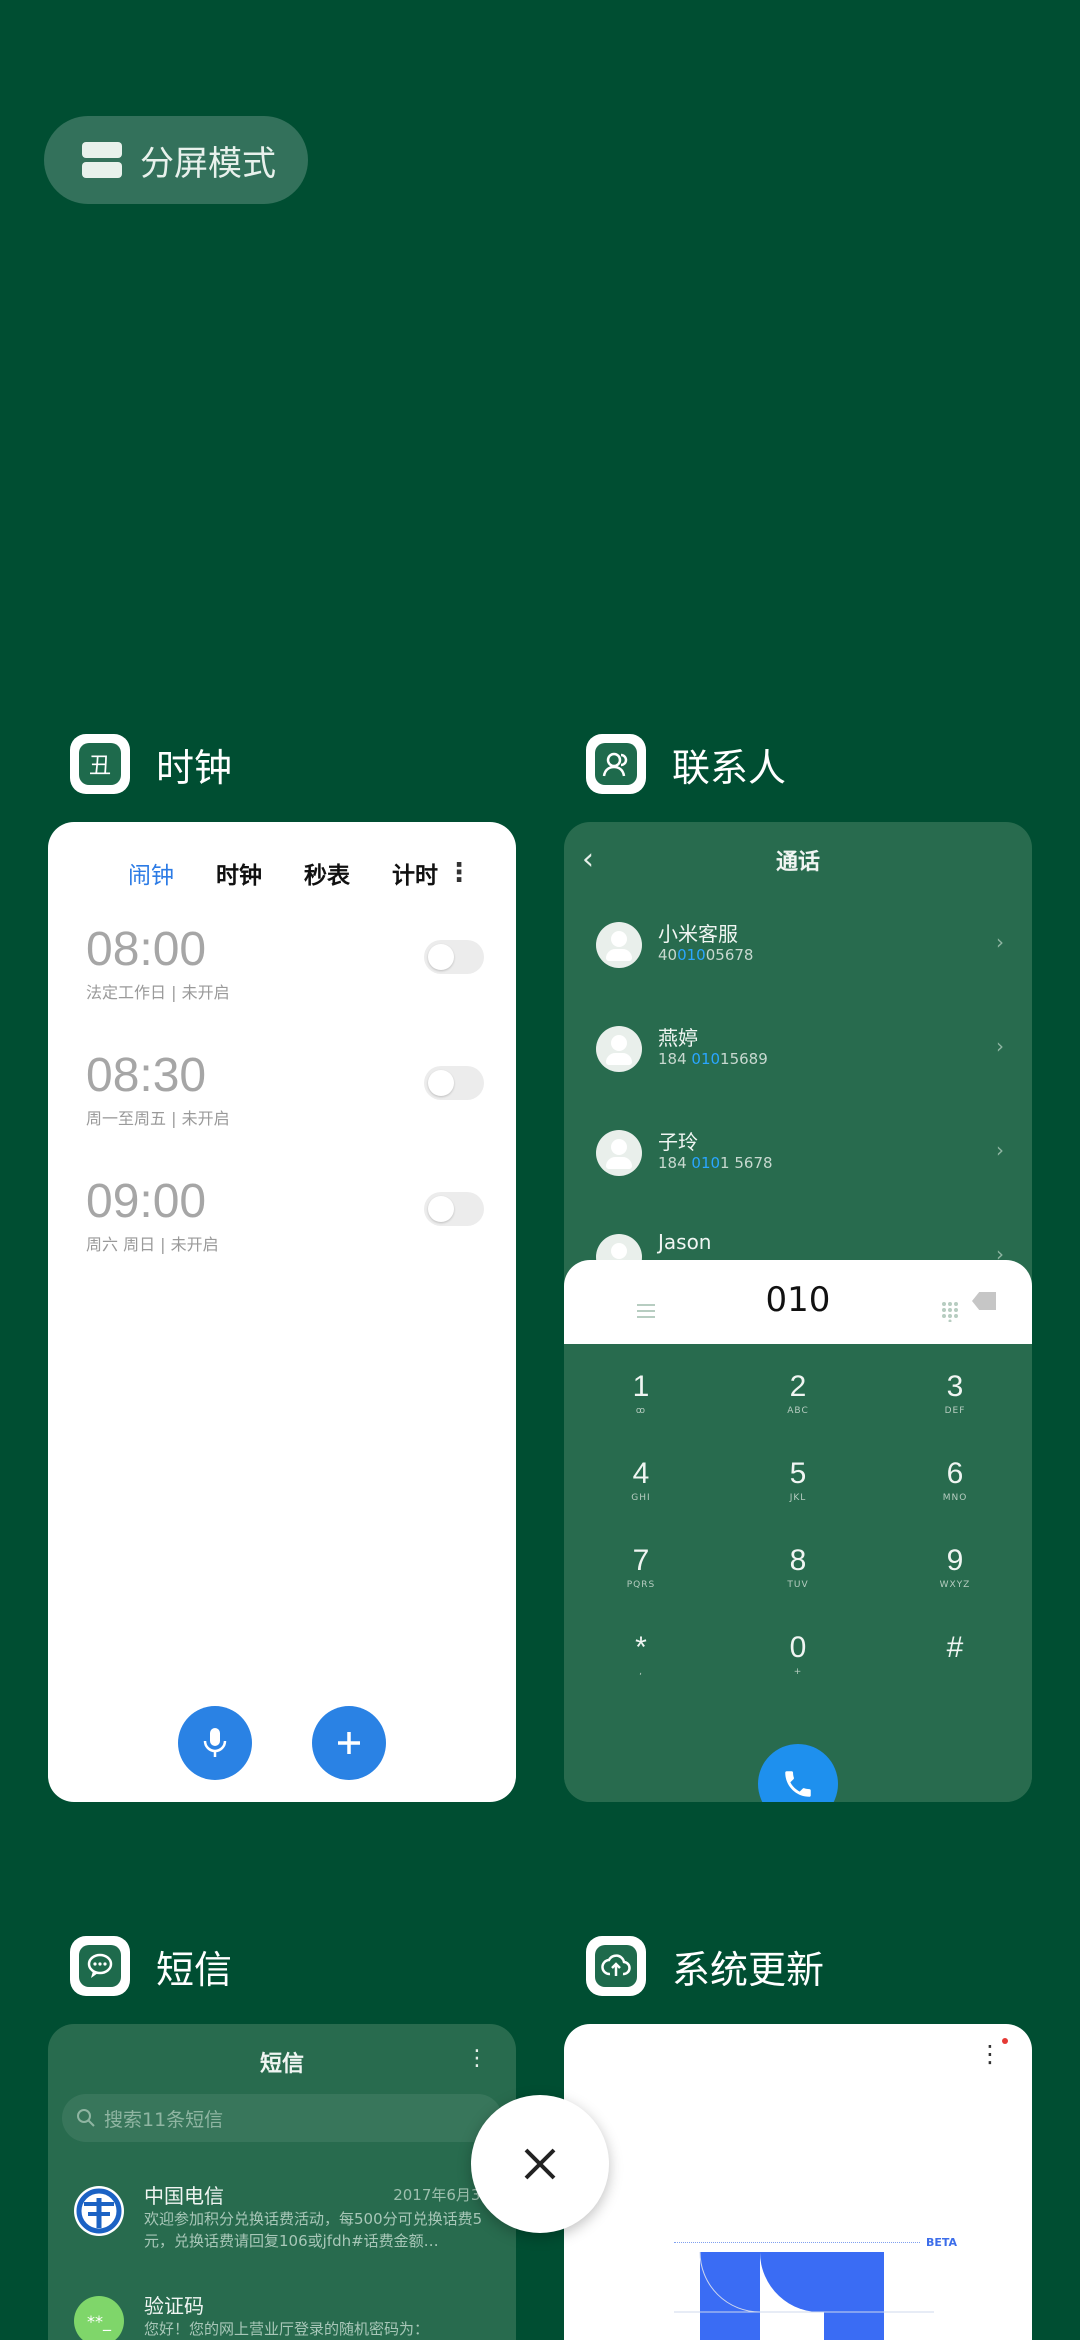  I want to click on plus-icon, so click(349, 1743).